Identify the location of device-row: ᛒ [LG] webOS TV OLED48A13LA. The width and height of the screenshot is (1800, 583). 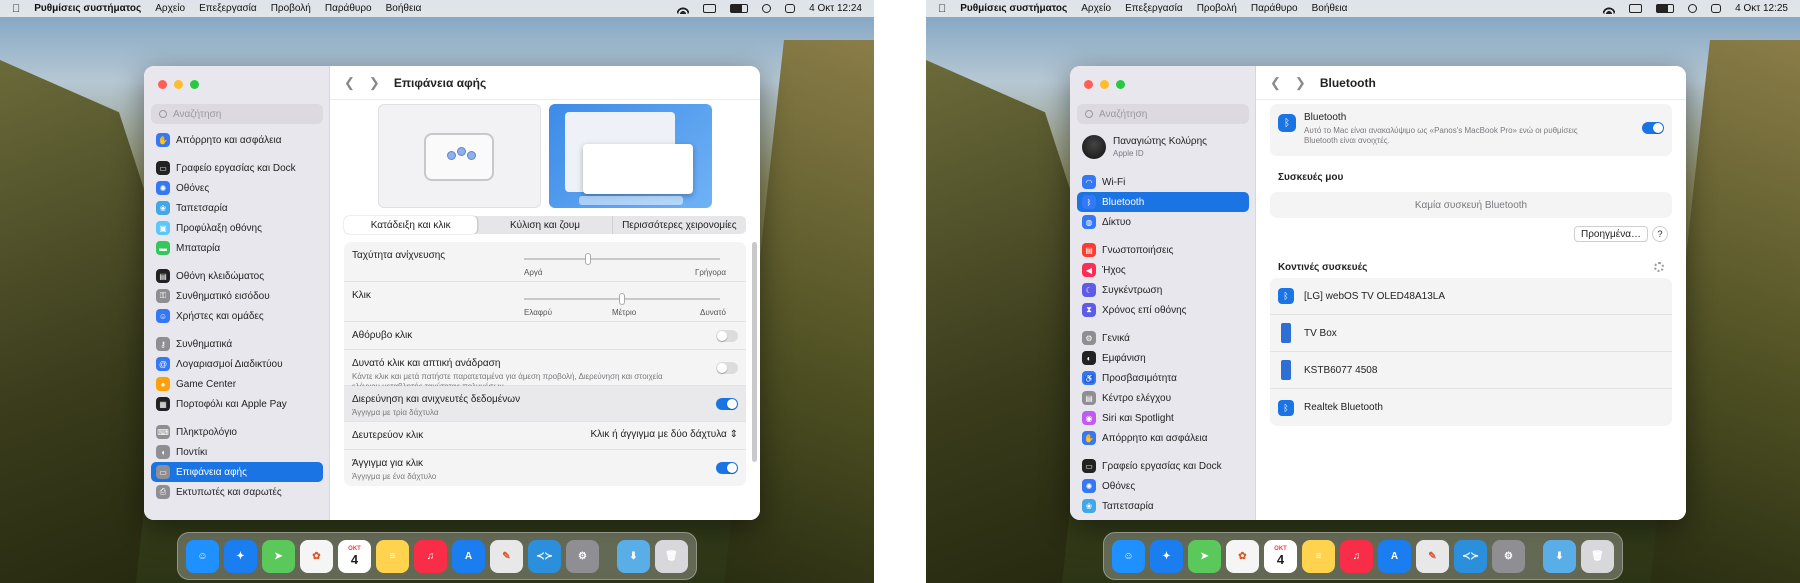
(1471, 296).